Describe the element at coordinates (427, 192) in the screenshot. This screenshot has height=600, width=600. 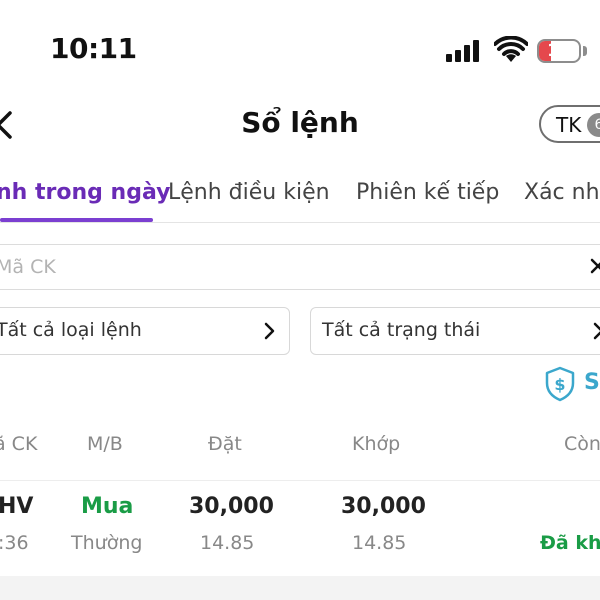
I see `tab-next-session: Phiên kế tiếp` at that location.